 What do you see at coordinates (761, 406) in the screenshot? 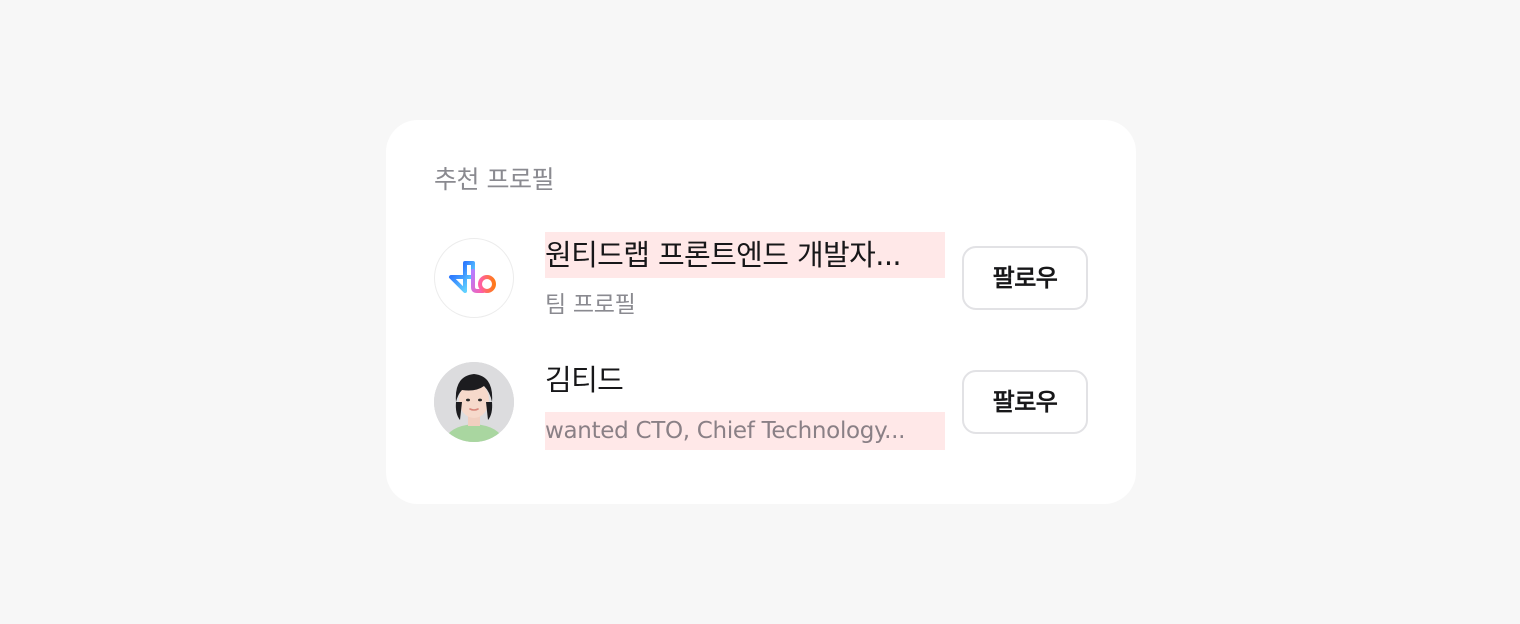
I see `profile-row-person: 김티드 wanted CTO, Chief Technology... 팔로우` at bounding box center [761, 406].